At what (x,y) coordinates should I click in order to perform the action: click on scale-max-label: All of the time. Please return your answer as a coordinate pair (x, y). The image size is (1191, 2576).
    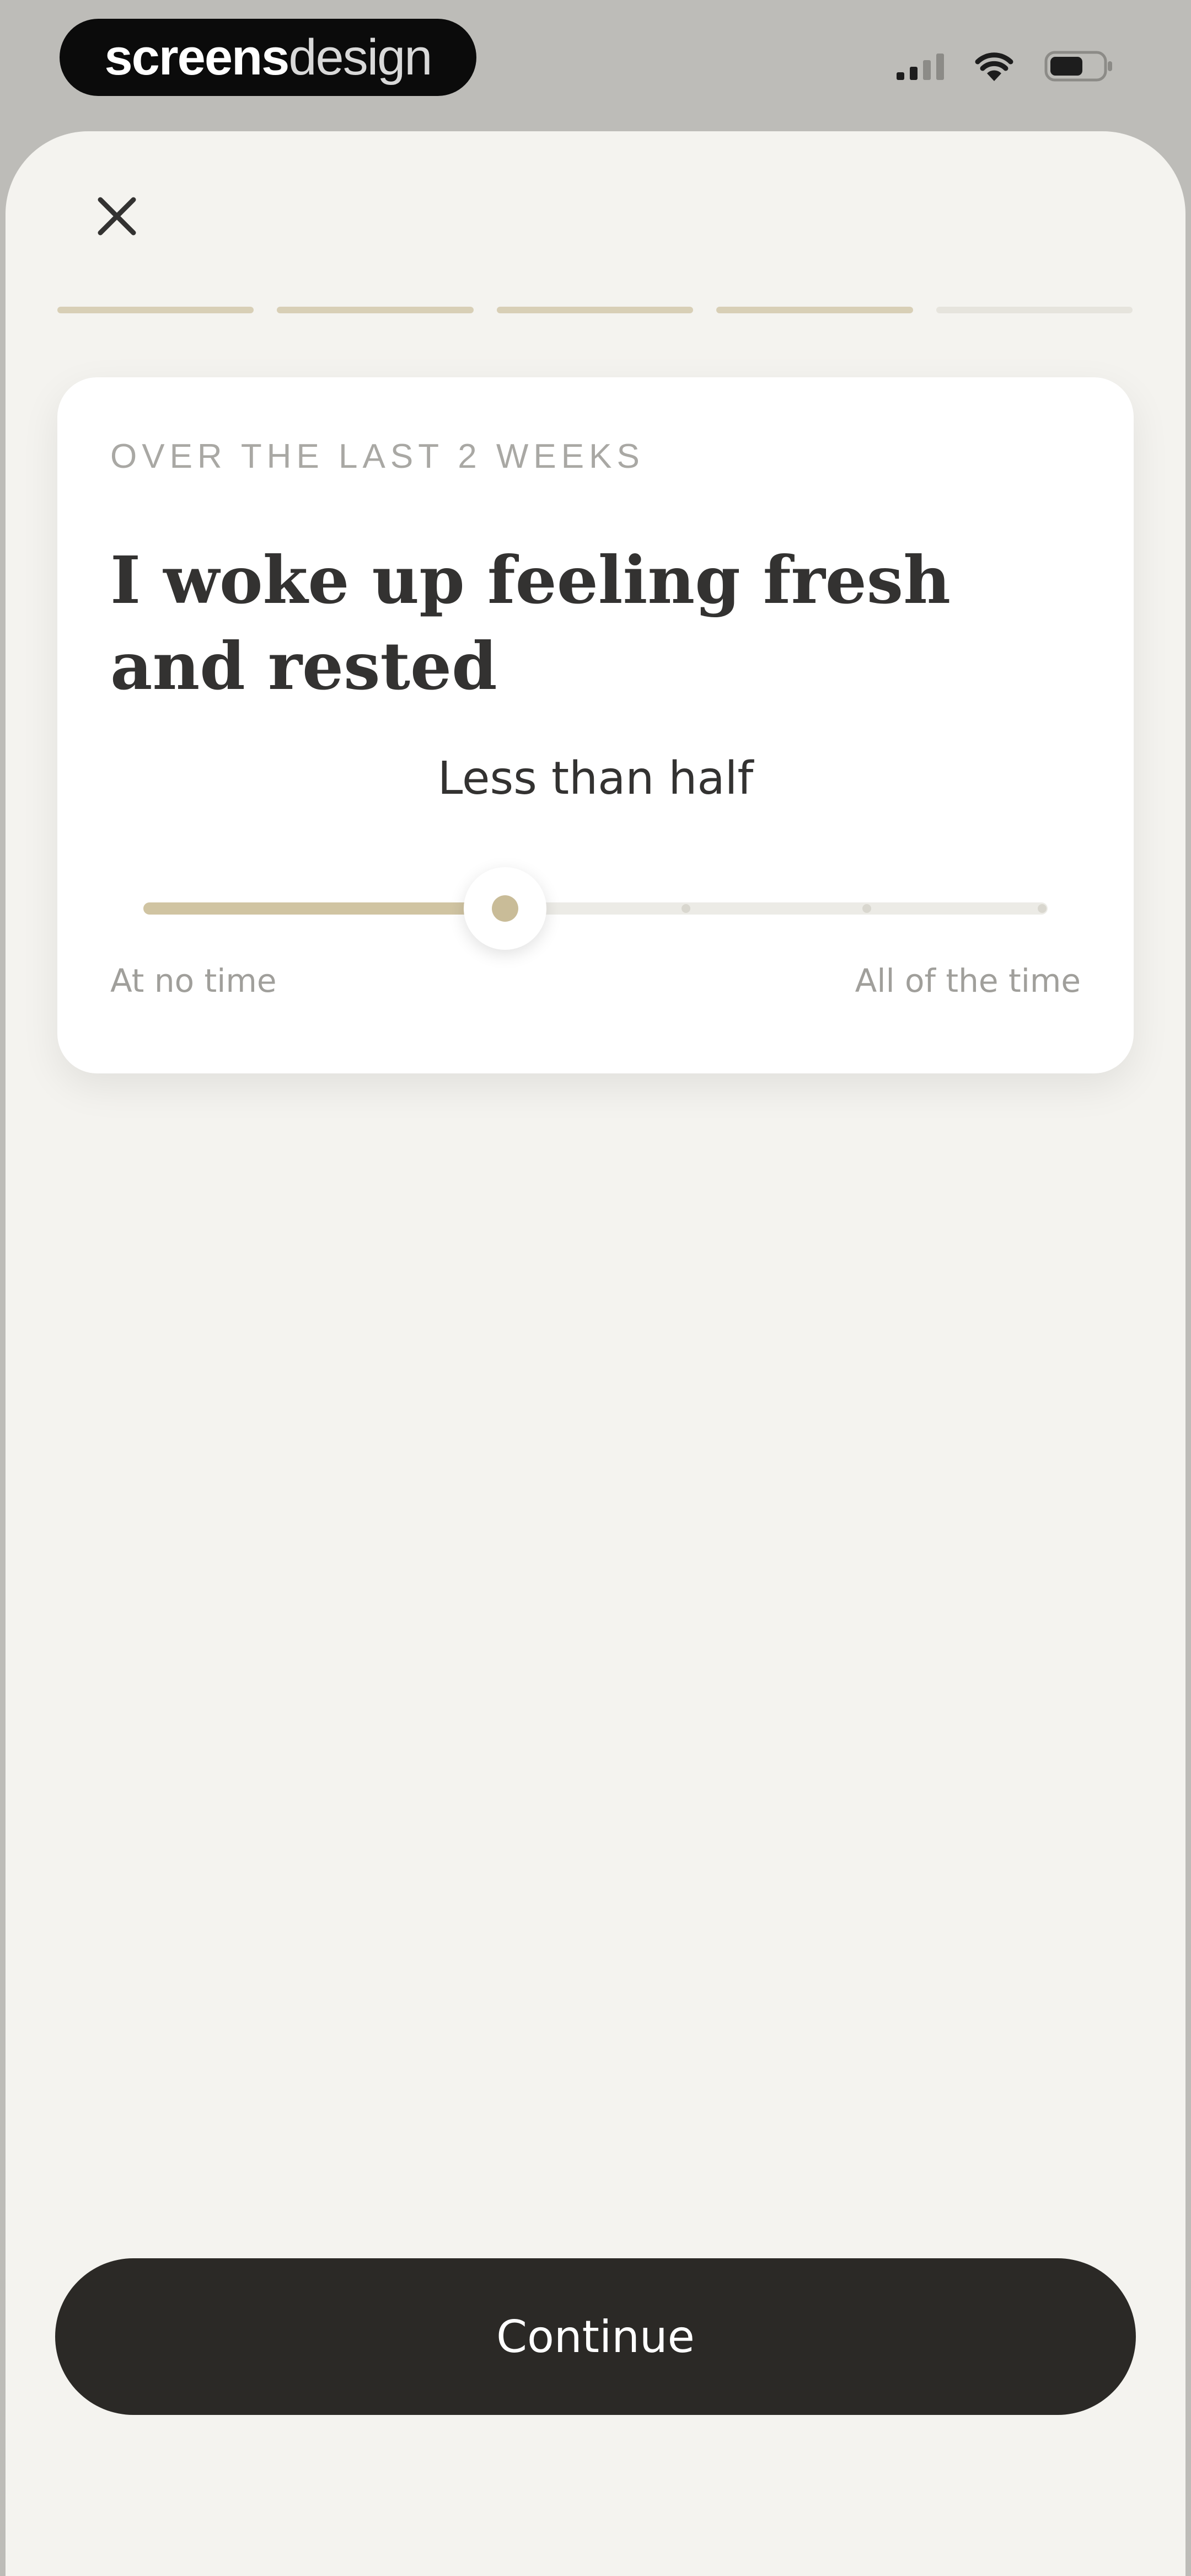
    Looking at the image, I should click on (968, 981).